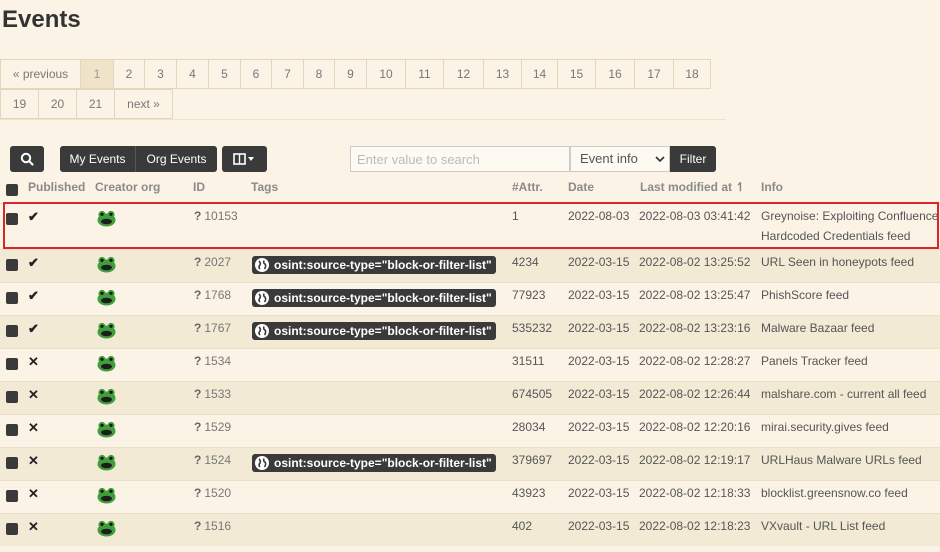  Describe the element at coordinates (654, 74) in the screenshot. I see `pagination-page: 17` at that location.